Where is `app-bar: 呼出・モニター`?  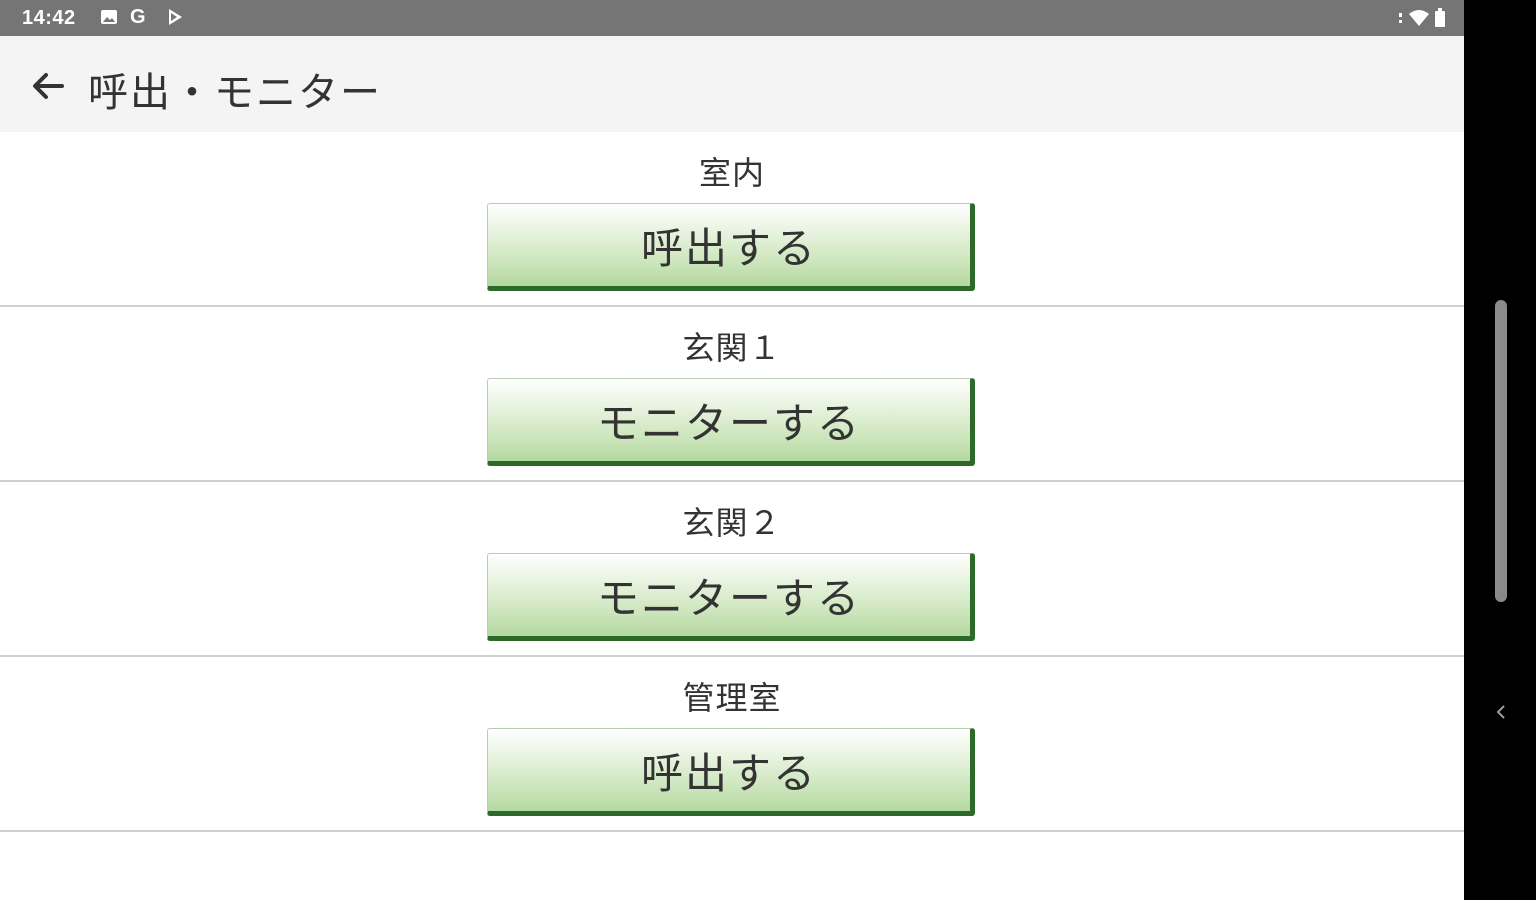
app-bar: 呼出・モニター is located at coordinates (732, 84).